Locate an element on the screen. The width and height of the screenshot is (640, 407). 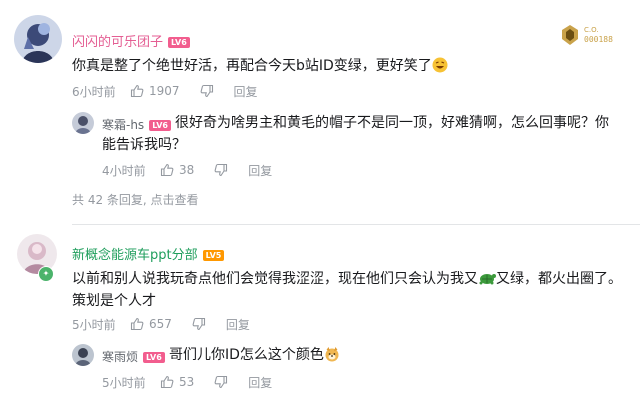
reply-summary: 共 42 条回复, 点击查看 is located at coordinates (135, 199).